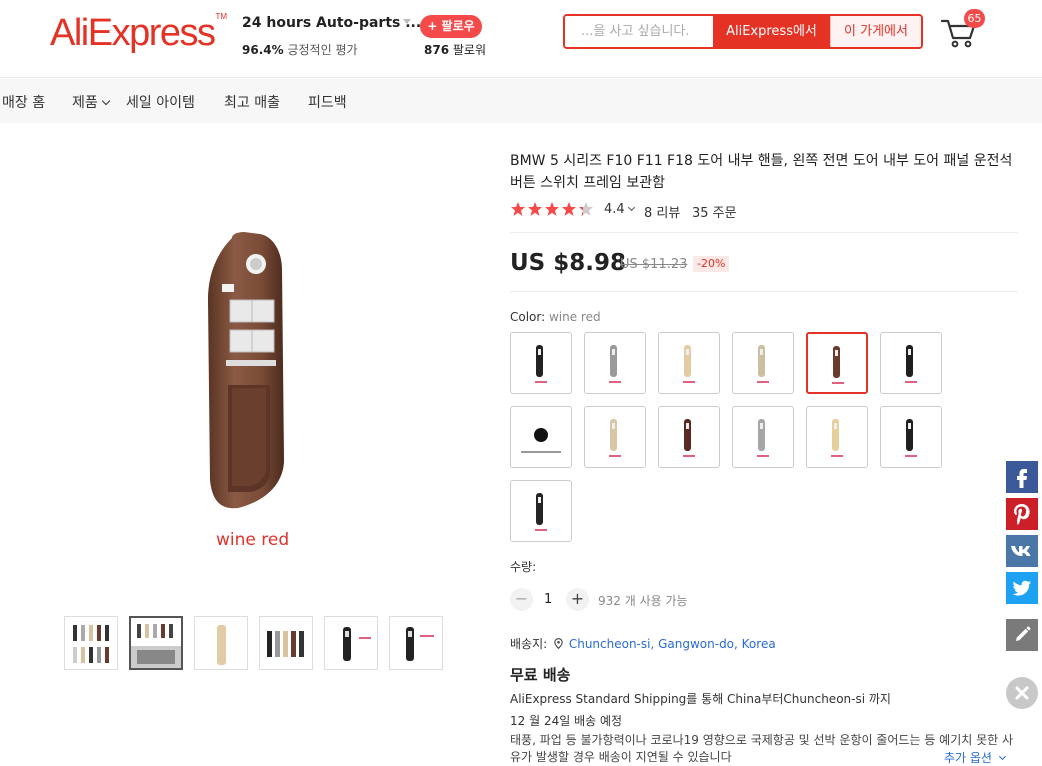  I want to click on store-rating: 96.4% 긍정적인 평가, so click(300, 49).